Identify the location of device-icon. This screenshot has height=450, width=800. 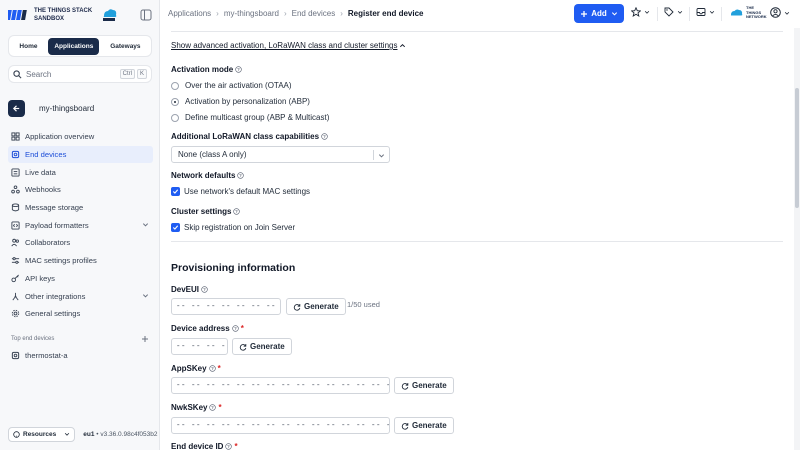
(15, 355).